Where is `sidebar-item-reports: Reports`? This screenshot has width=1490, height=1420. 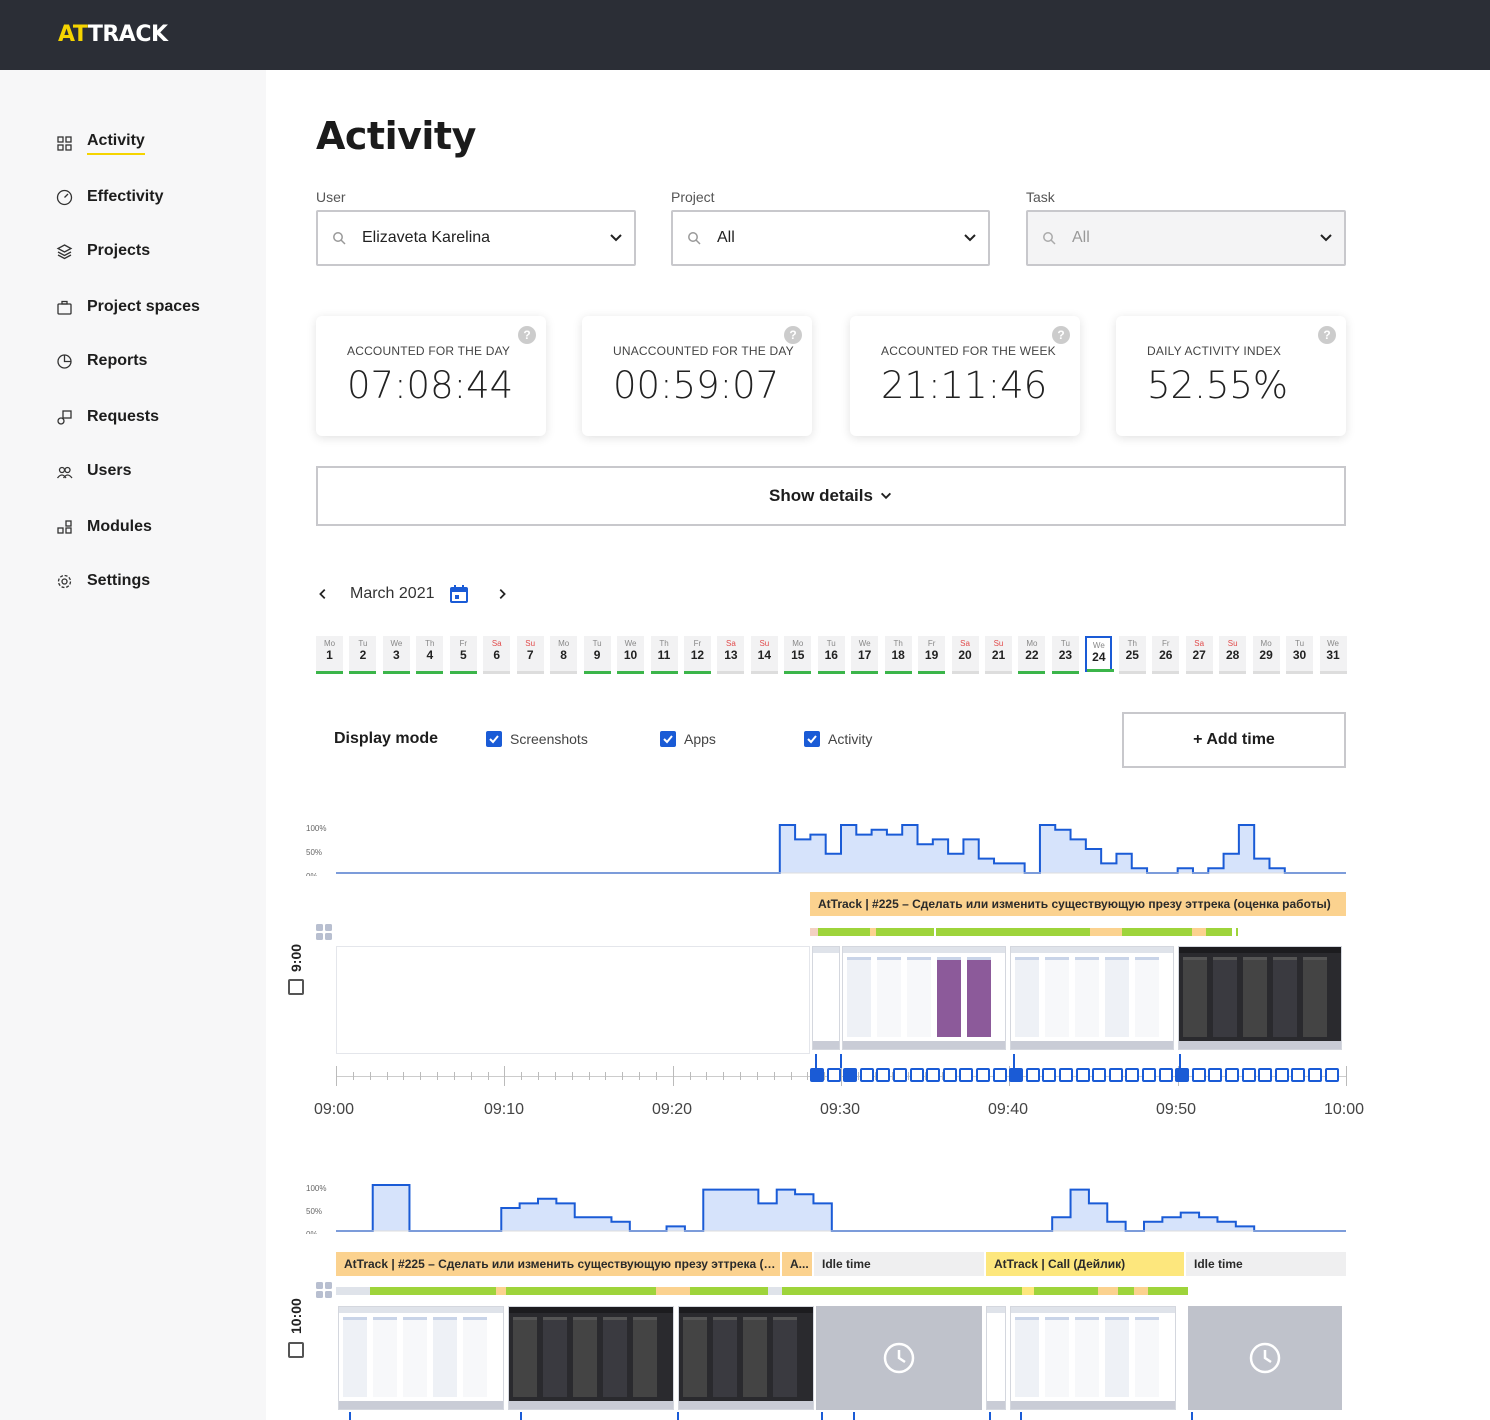
sidebar-item-reports: Reports is located at coordinates (101, 361).